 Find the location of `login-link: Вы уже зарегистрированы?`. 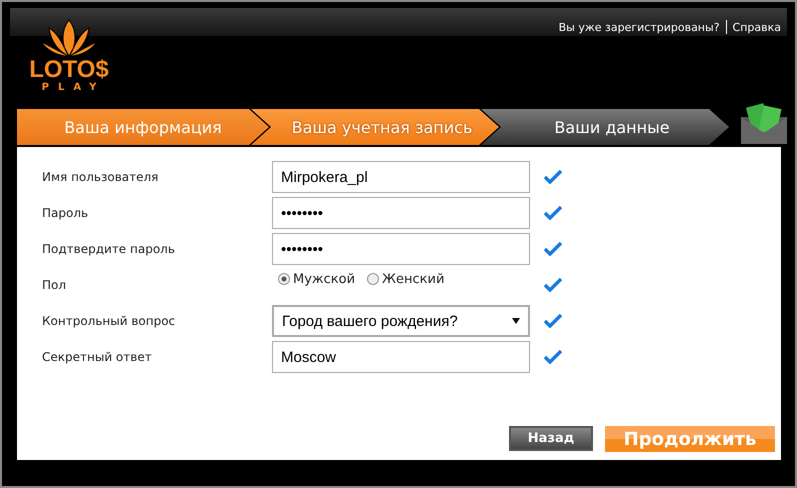

login-link: Вы уже зарегистрированы? is located at coordinates (639, 27).